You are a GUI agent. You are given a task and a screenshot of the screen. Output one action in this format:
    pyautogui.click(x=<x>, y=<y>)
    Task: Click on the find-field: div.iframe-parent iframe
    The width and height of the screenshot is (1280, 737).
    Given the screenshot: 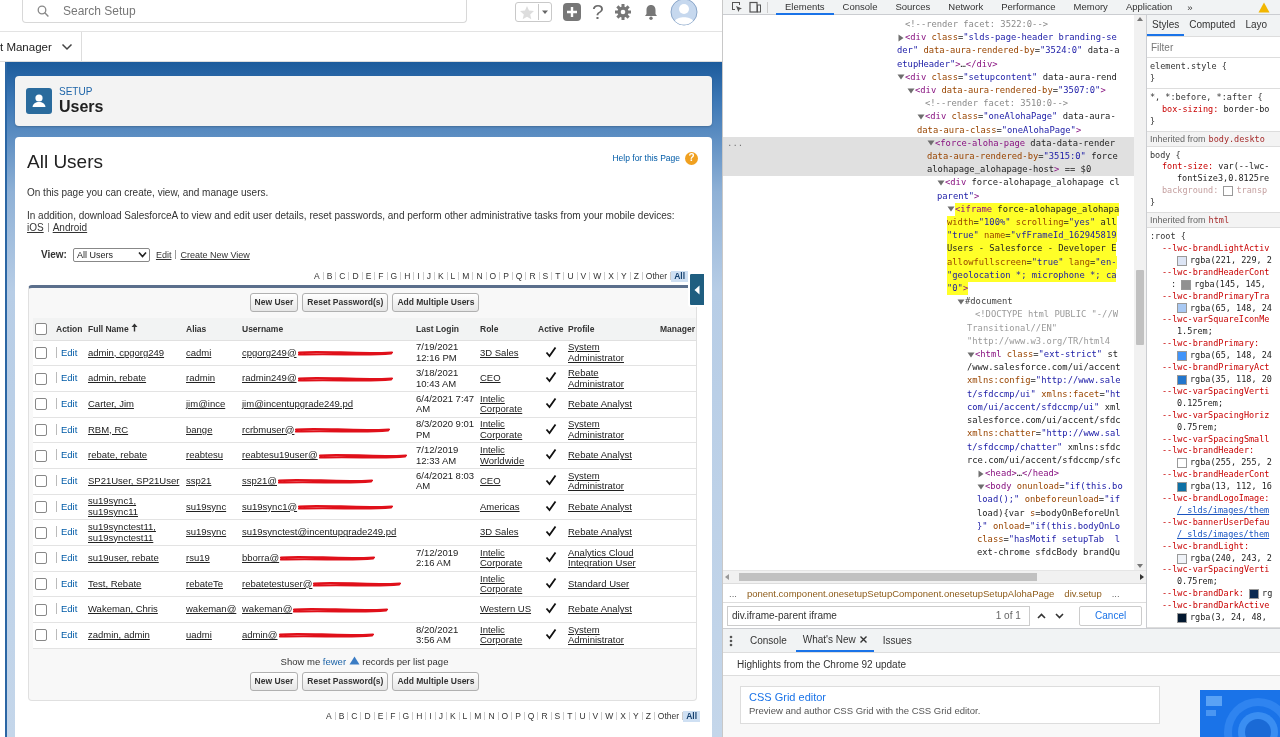 What is the action you would take?
    pyautogui.click(x=864, y=615)
    